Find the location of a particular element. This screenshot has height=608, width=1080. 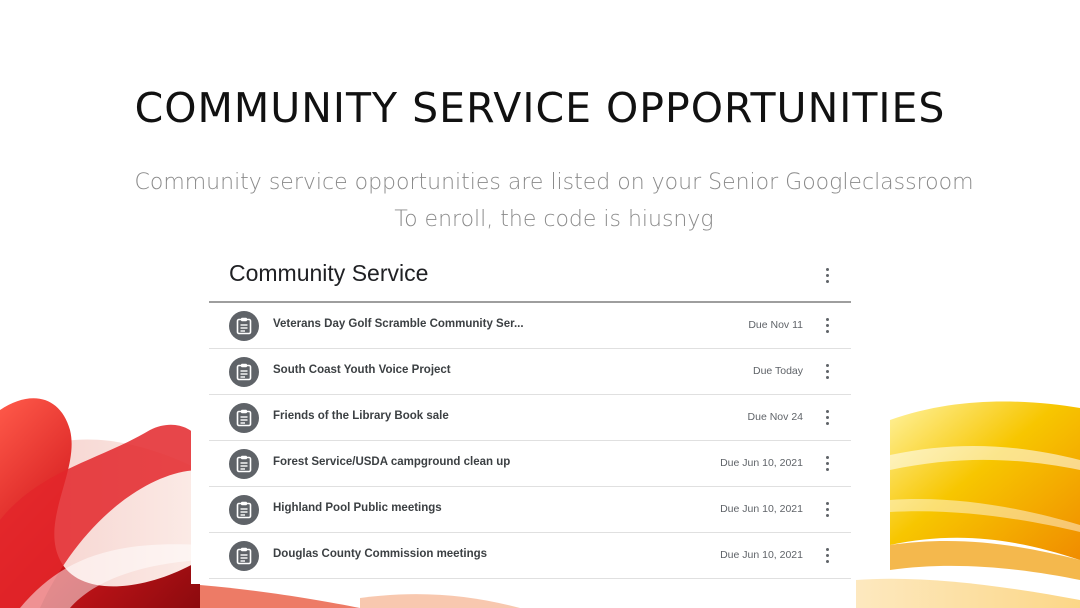

topic-header: Community Service is located at coordinates (530, 274).